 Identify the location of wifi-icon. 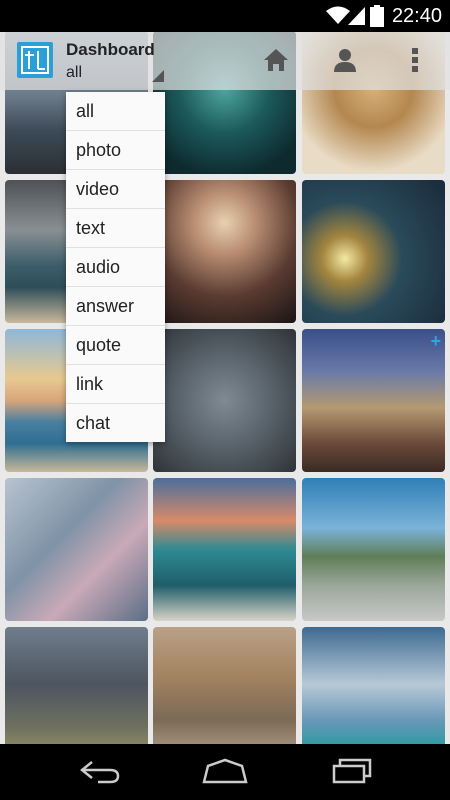
(338, 15).